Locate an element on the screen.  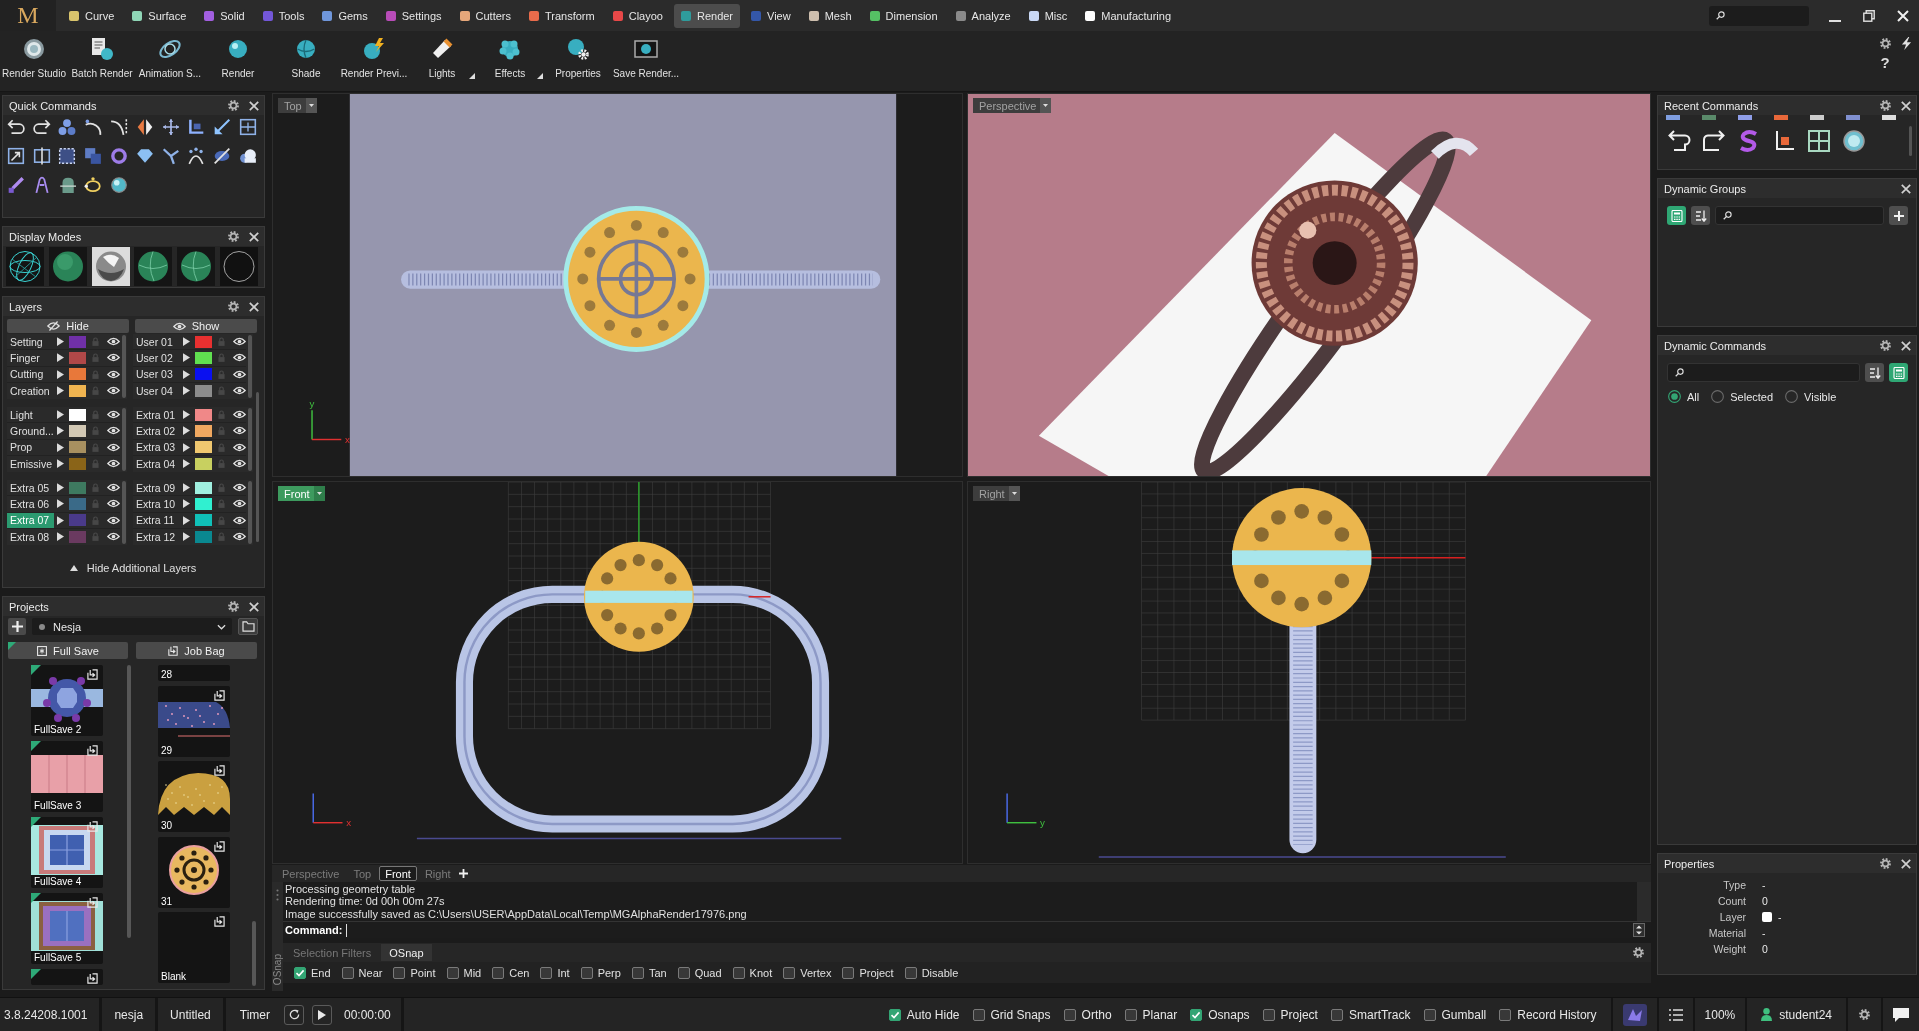
gem-icon is located at coordinates (144, 156).